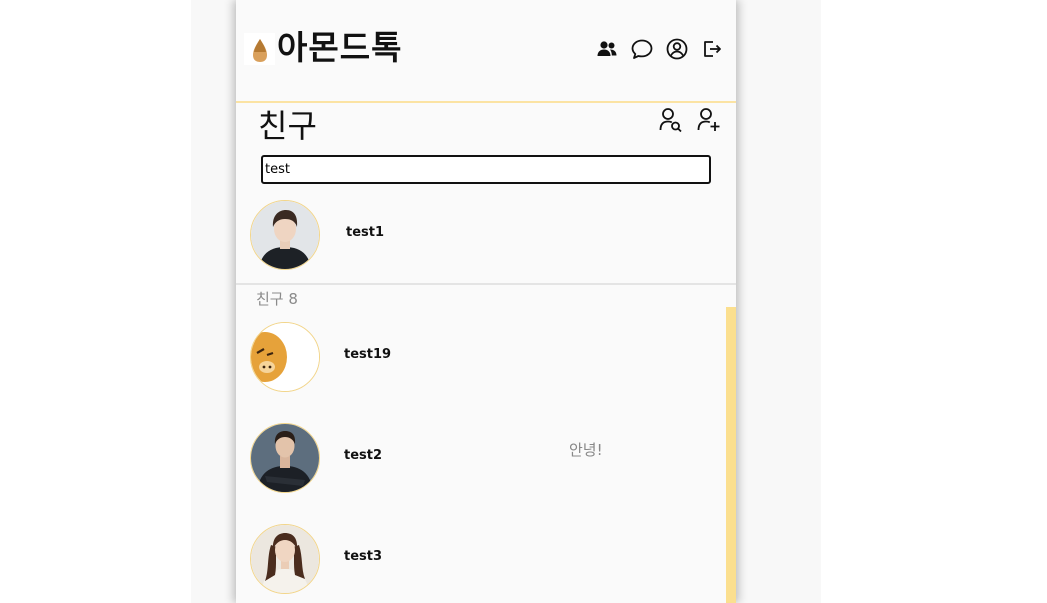 The height and width of the screenshot is (603, 1047). I want to click on friend-name: test2, so click(363, 455).